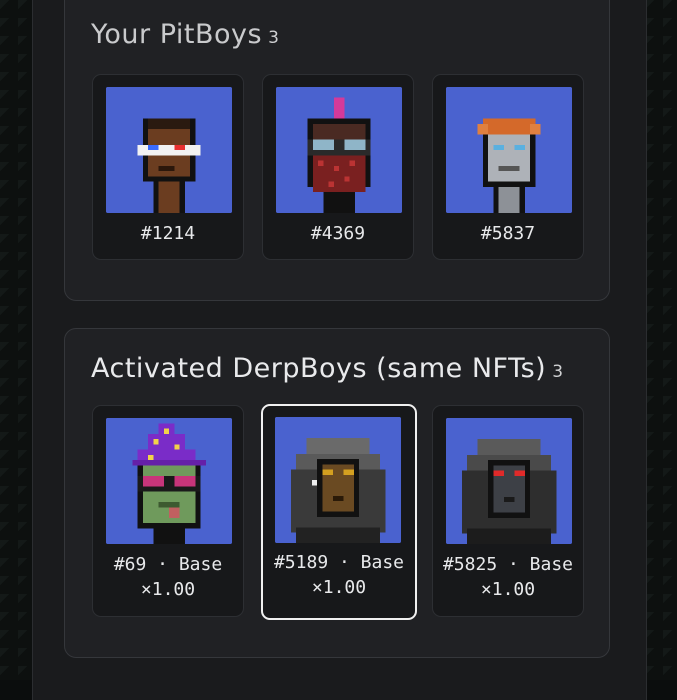 This screenshot has height=700, width=677. I want to click on pitboy-card: #4369, so click(338, 167).